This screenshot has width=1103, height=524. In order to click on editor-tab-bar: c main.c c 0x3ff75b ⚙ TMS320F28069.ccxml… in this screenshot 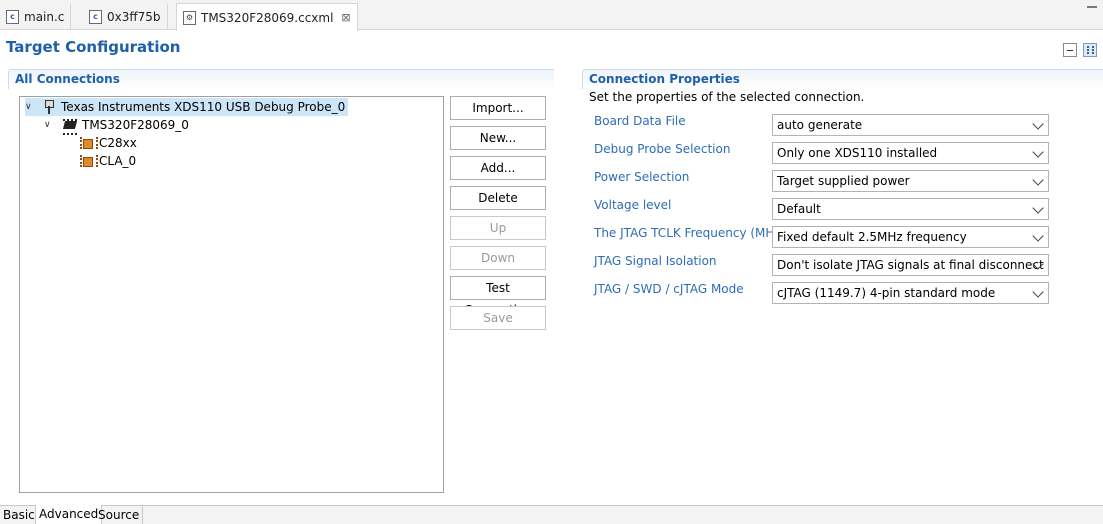, I will do `click(551, 15)`.